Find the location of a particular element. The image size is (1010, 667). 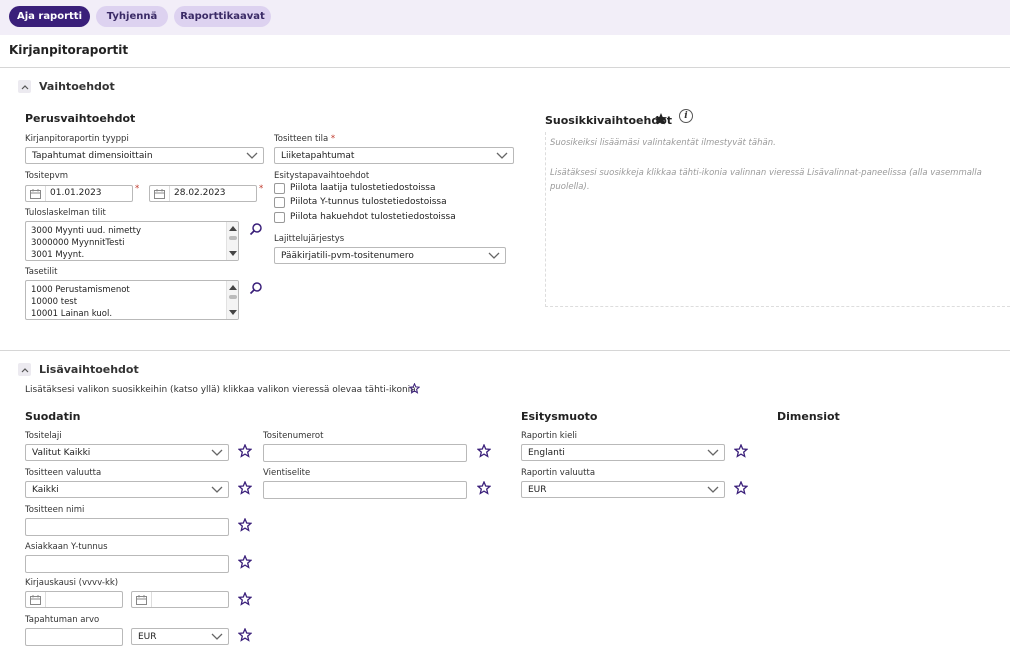

report-type-select: Tapahtumat dimensioittain is located at coordinates (144, 155).